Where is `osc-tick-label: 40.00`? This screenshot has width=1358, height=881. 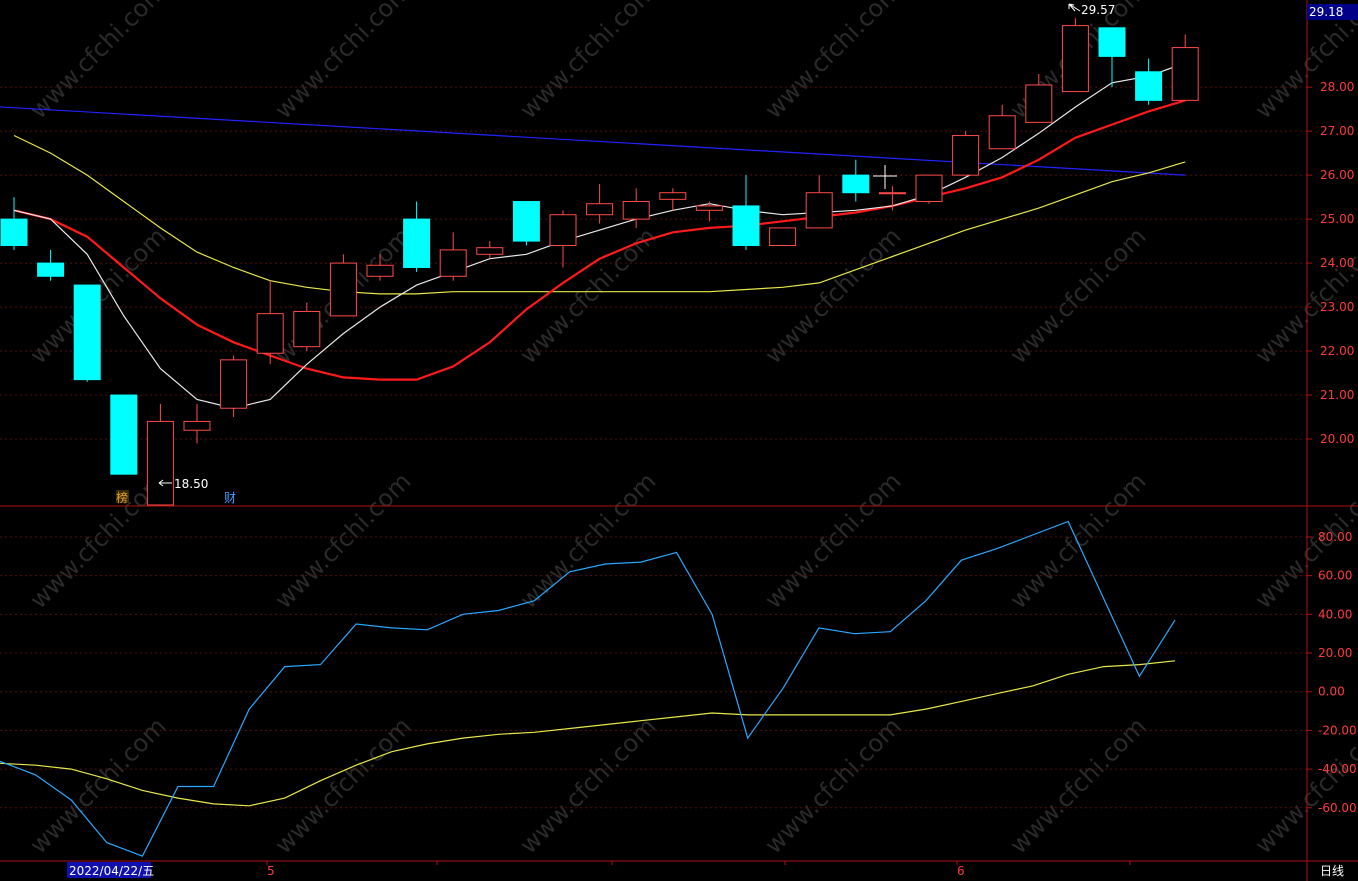 osc-tick-label: 40.00 is located at coordinates (1335, 614).